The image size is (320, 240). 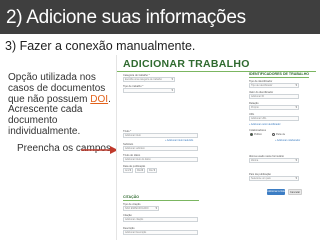 What do you see at coordinates (131, 197) in the screenshot?
I see `citation-section-title: CITAÇÃO` at bounding box center [131, 197].